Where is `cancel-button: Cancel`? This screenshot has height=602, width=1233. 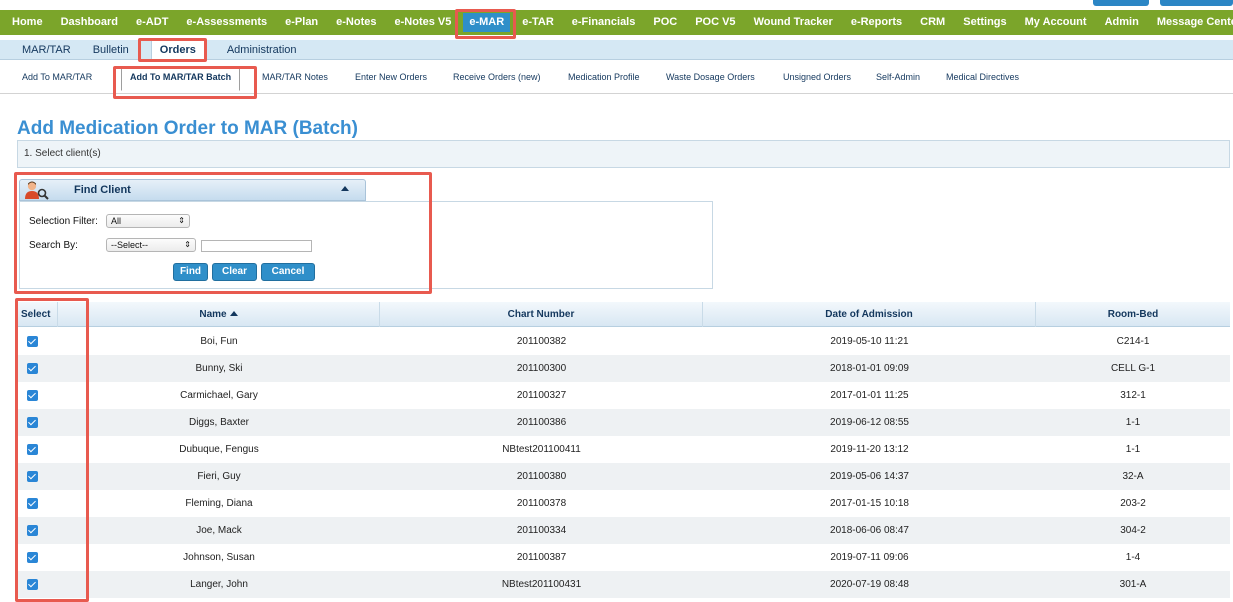 cancel-button: Cancel is located at coordinates (288, 272).